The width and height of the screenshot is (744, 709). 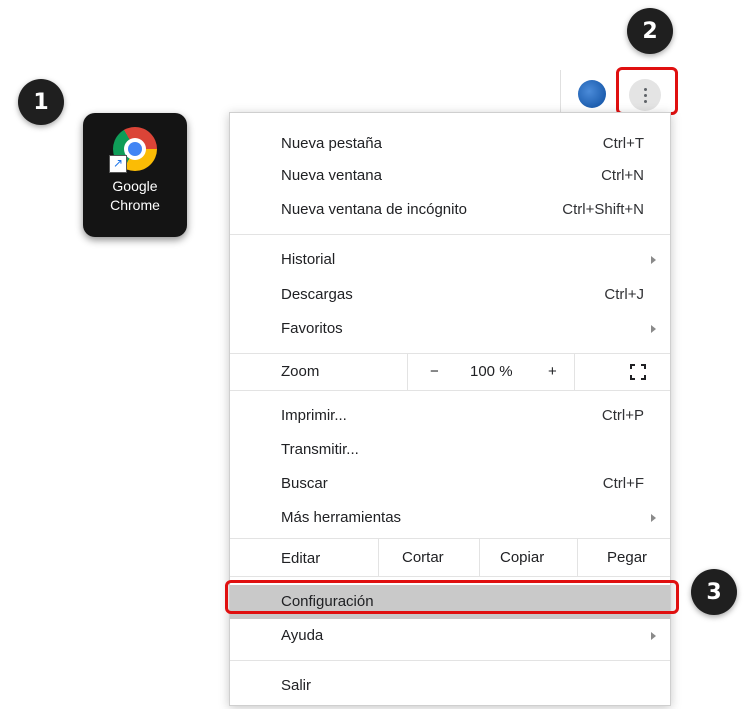 I want to click on menu-item-buscar: Buscar Ctrl+F, so click(x=450, y=484).